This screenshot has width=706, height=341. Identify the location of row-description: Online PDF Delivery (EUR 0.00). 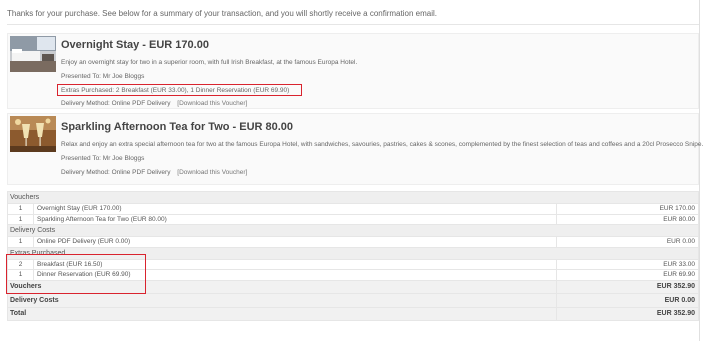
(295, 242).